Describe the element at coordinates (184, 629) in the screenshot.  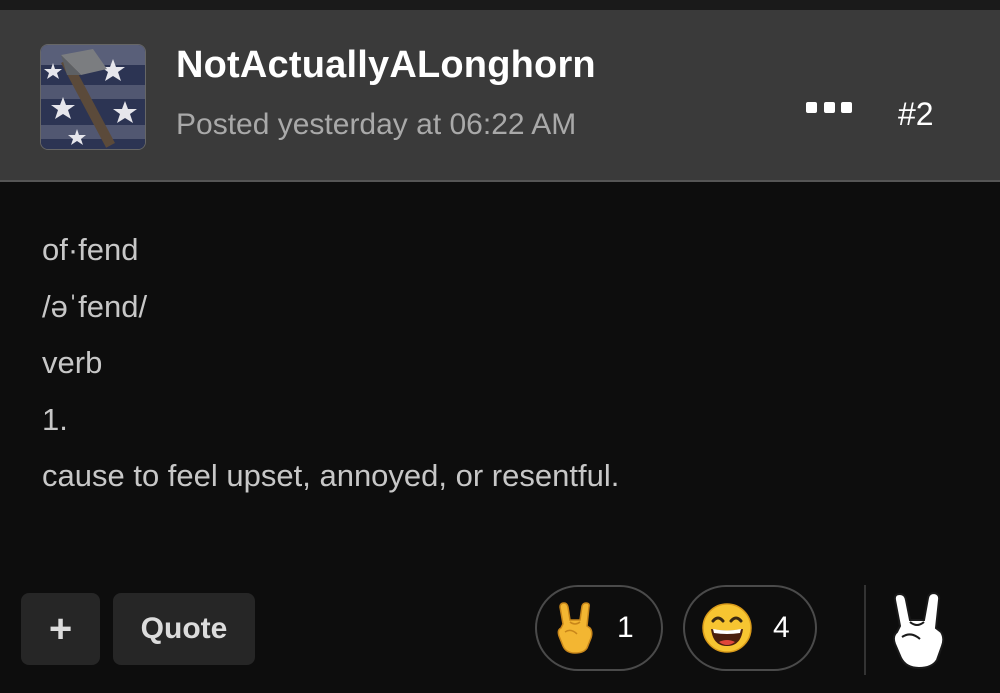
I see `quote-button: Quote` at that location.